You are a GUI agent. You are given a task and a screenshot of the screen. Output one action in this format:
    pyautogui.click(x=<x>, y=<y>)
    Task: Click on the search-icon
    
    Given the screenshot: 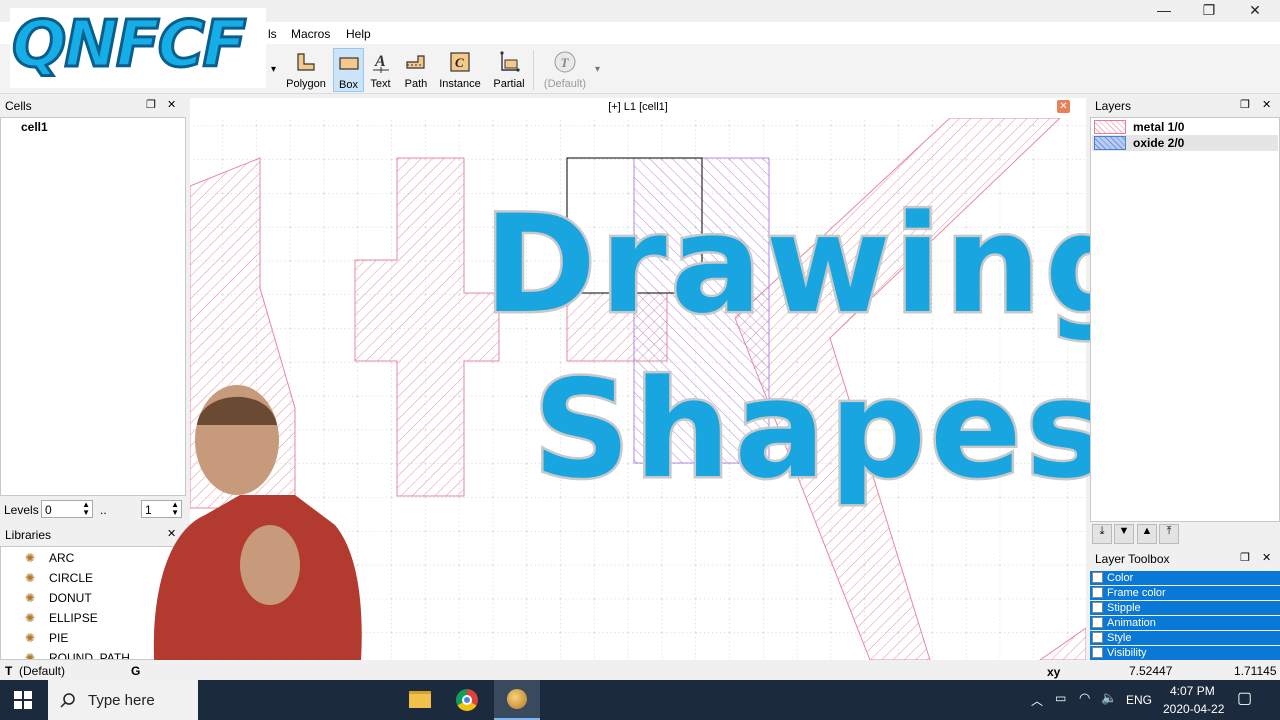 What is the action you would take?
    pyautogui.click(x=67, y=700)
    